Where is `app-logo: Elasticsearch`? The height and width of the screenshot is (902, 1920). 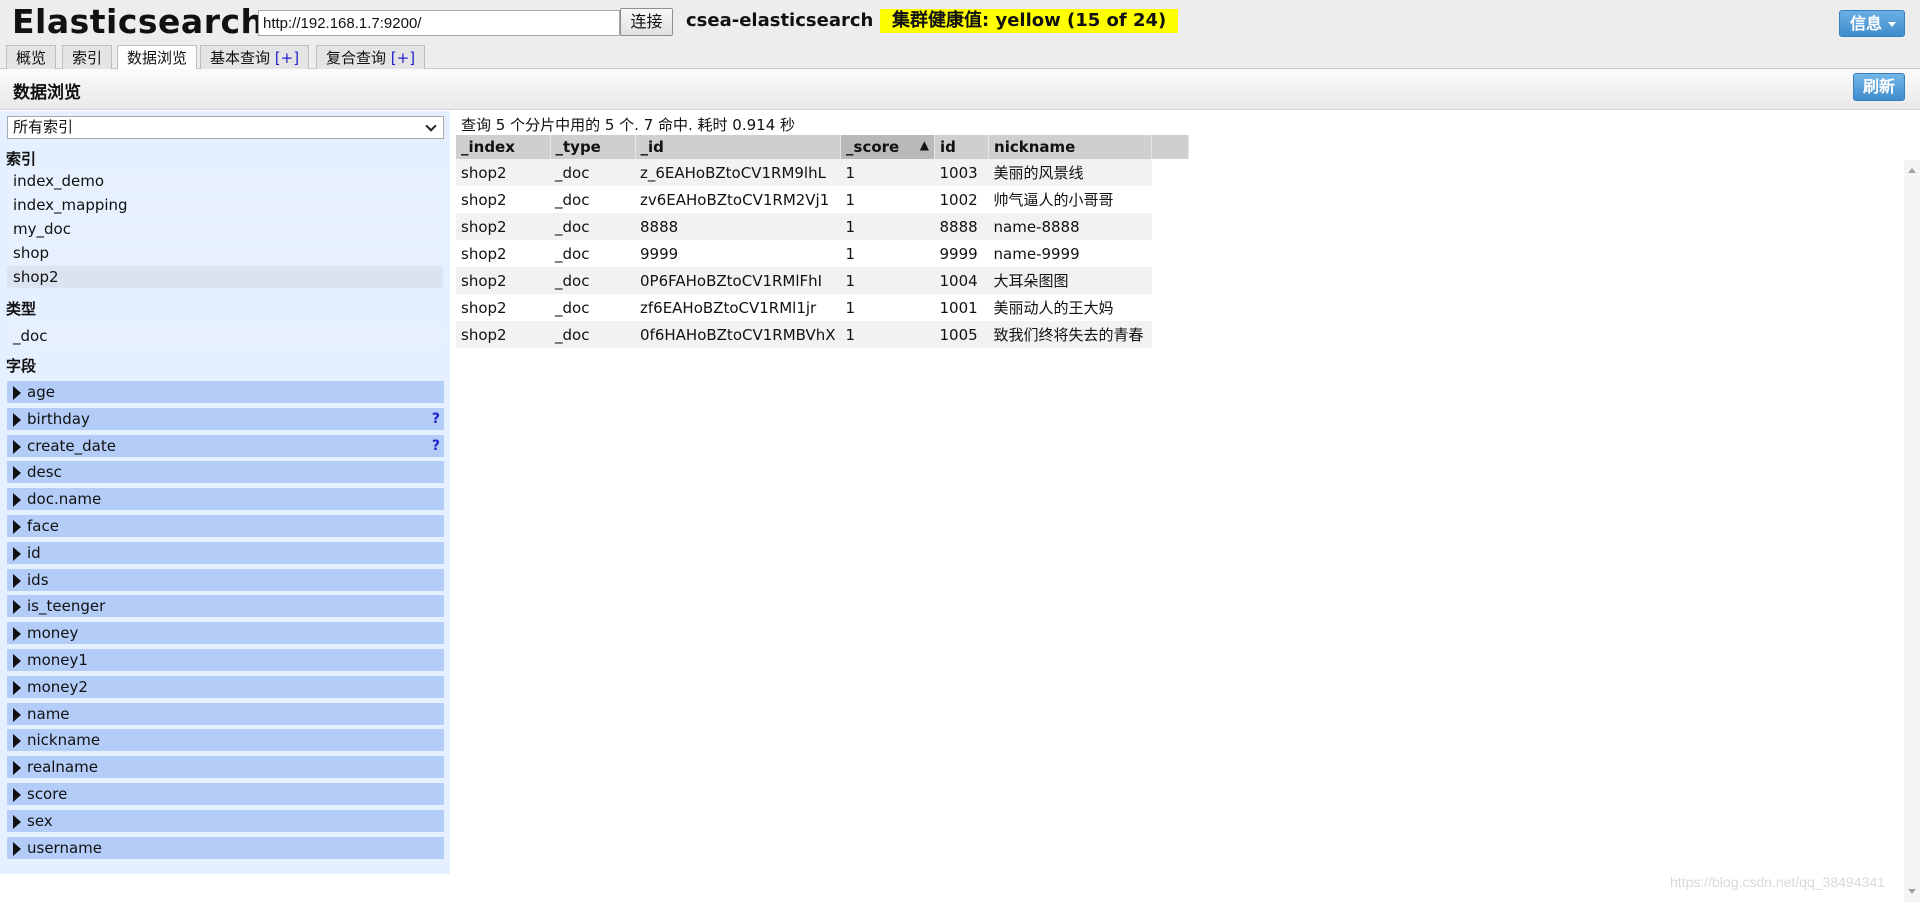
app-logo: Elasticsearch is located at coordinates (138, 21).